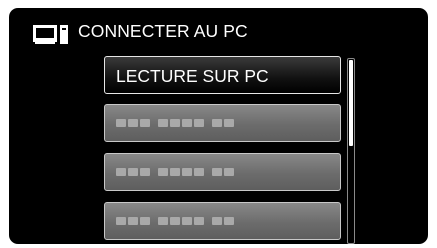 The image size is (437, 248). I want to click on scrollbar-thumb, so click(351, 103).